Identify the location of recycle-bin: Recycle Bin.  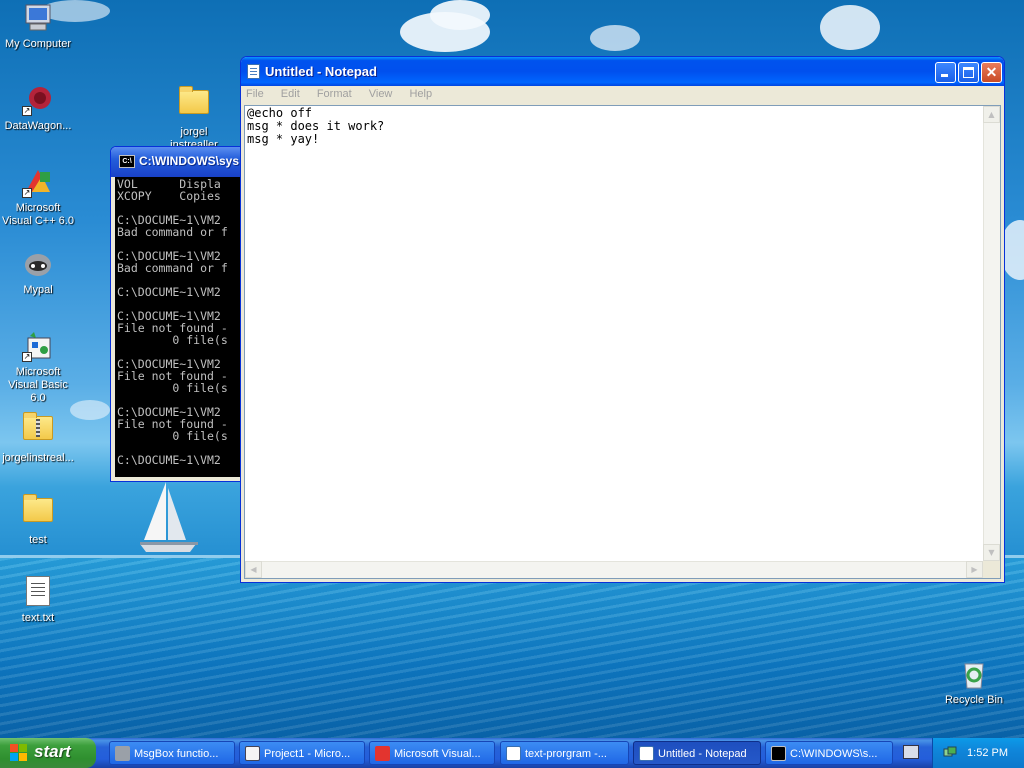
(974, 682).